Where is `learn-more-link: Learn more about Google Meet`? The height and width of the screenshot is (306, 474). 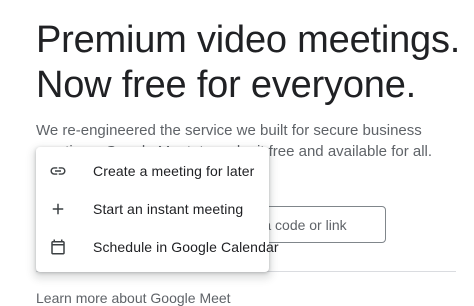 learn-more-link: Learn more about Google Meet is located at coordinates (133, 298).